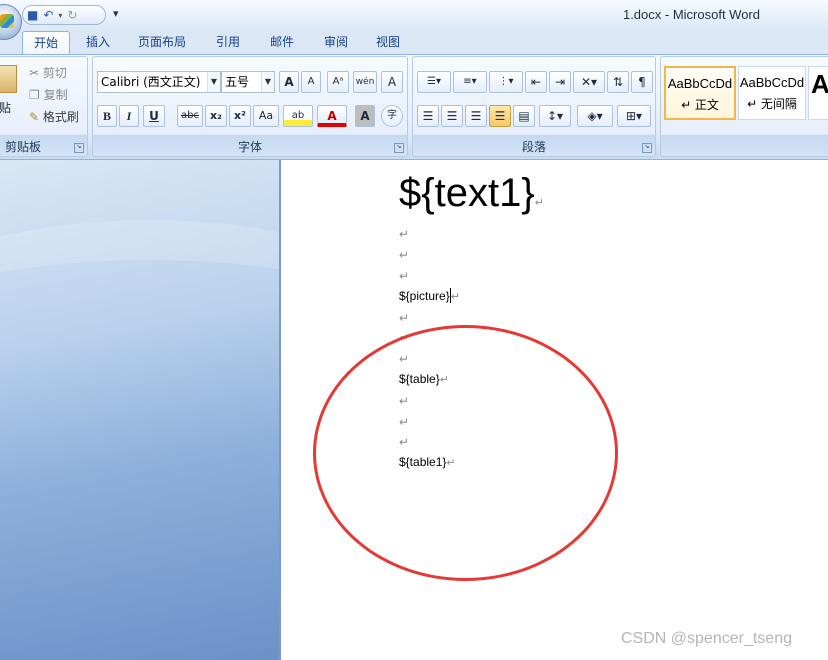  I want to click on brush-icon: ✎, so click(34, 117).